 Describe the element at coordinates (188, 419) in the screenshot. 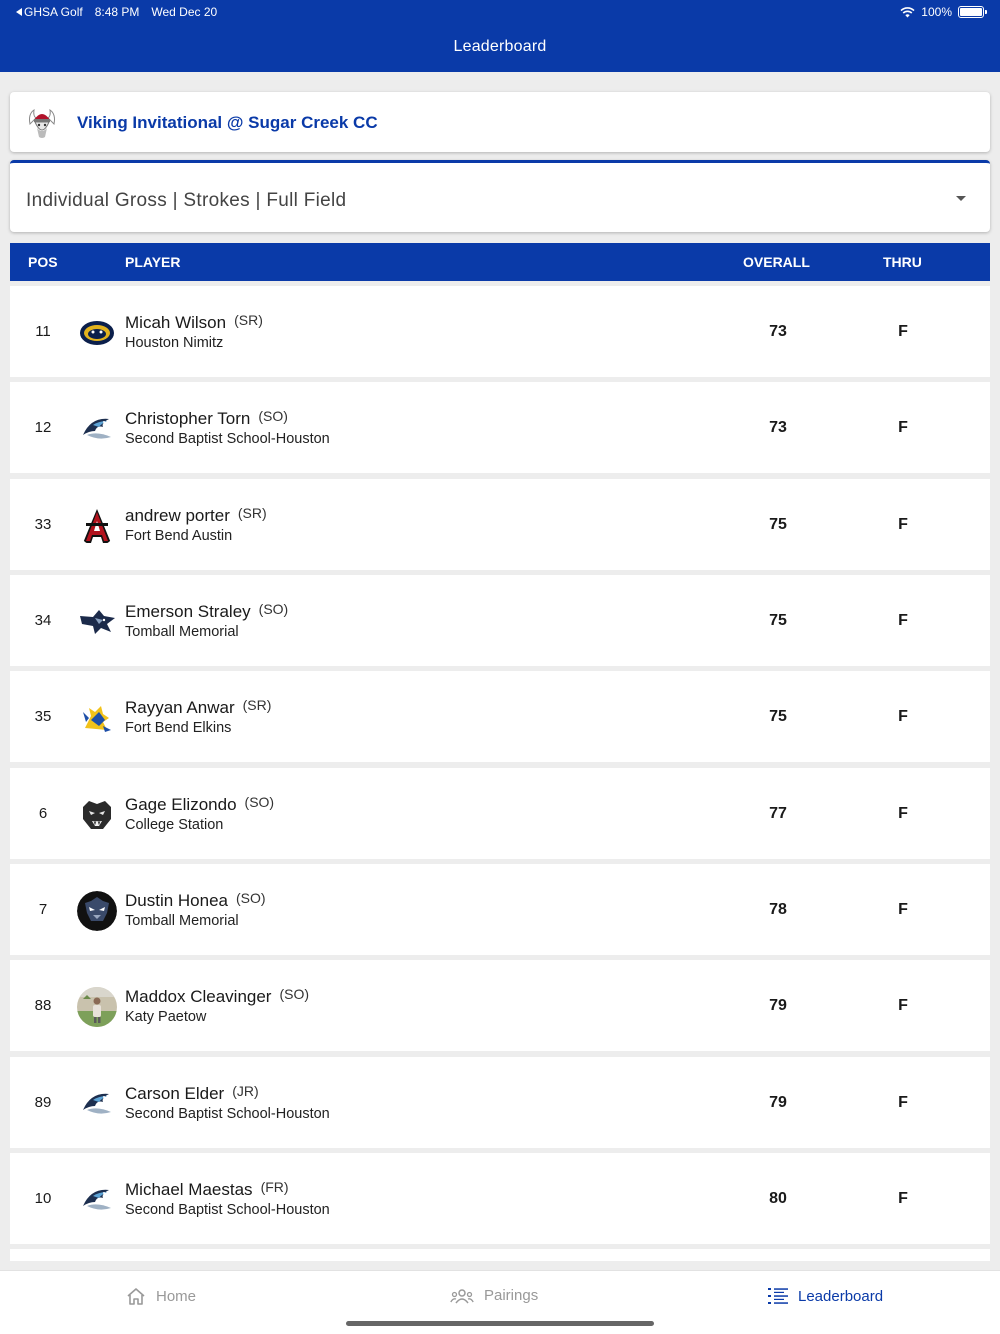

I see `player-name: Christopher Torn` at that location.